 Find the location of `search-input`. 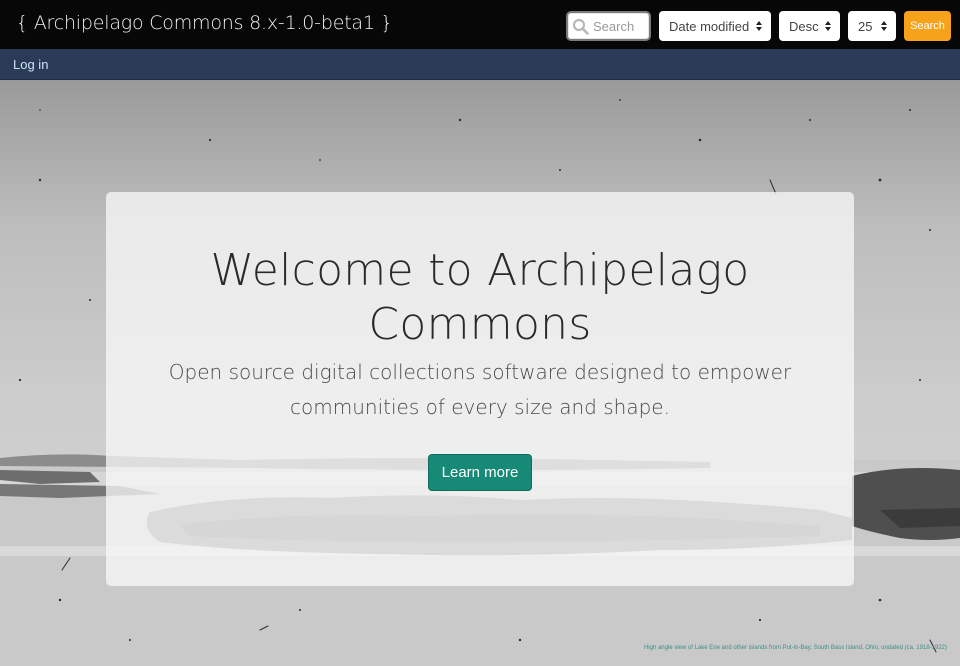

search-input is located at coordinates (621, 26).